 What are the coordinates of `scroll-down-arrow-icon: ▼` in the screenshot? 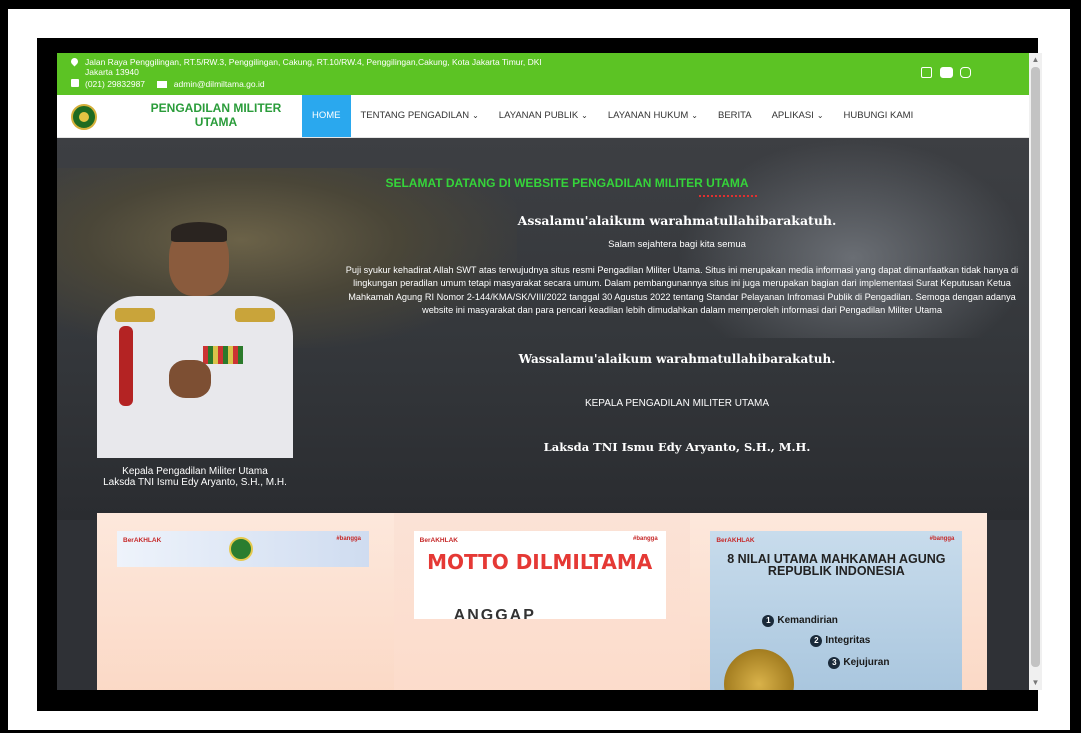 It's located at (1035, 683).